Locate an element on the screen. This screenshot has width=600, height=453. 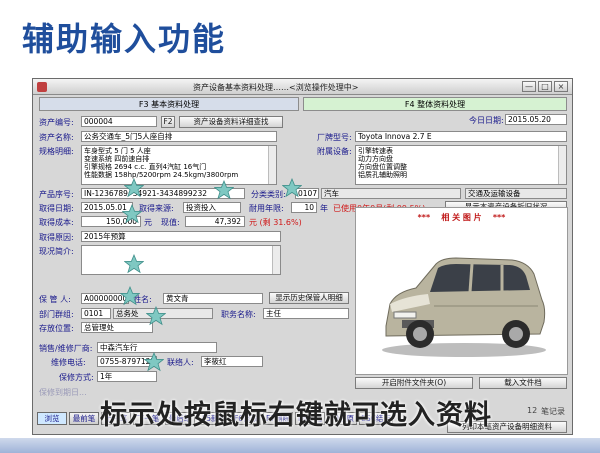
import-doc-button: 载入文件档 is located at coordinates (523, 383).